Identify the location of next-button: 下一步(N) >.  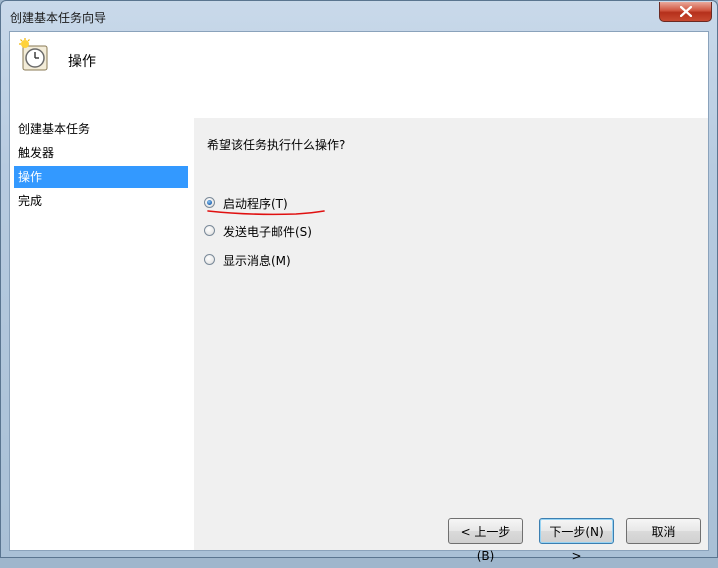
(576, 540).